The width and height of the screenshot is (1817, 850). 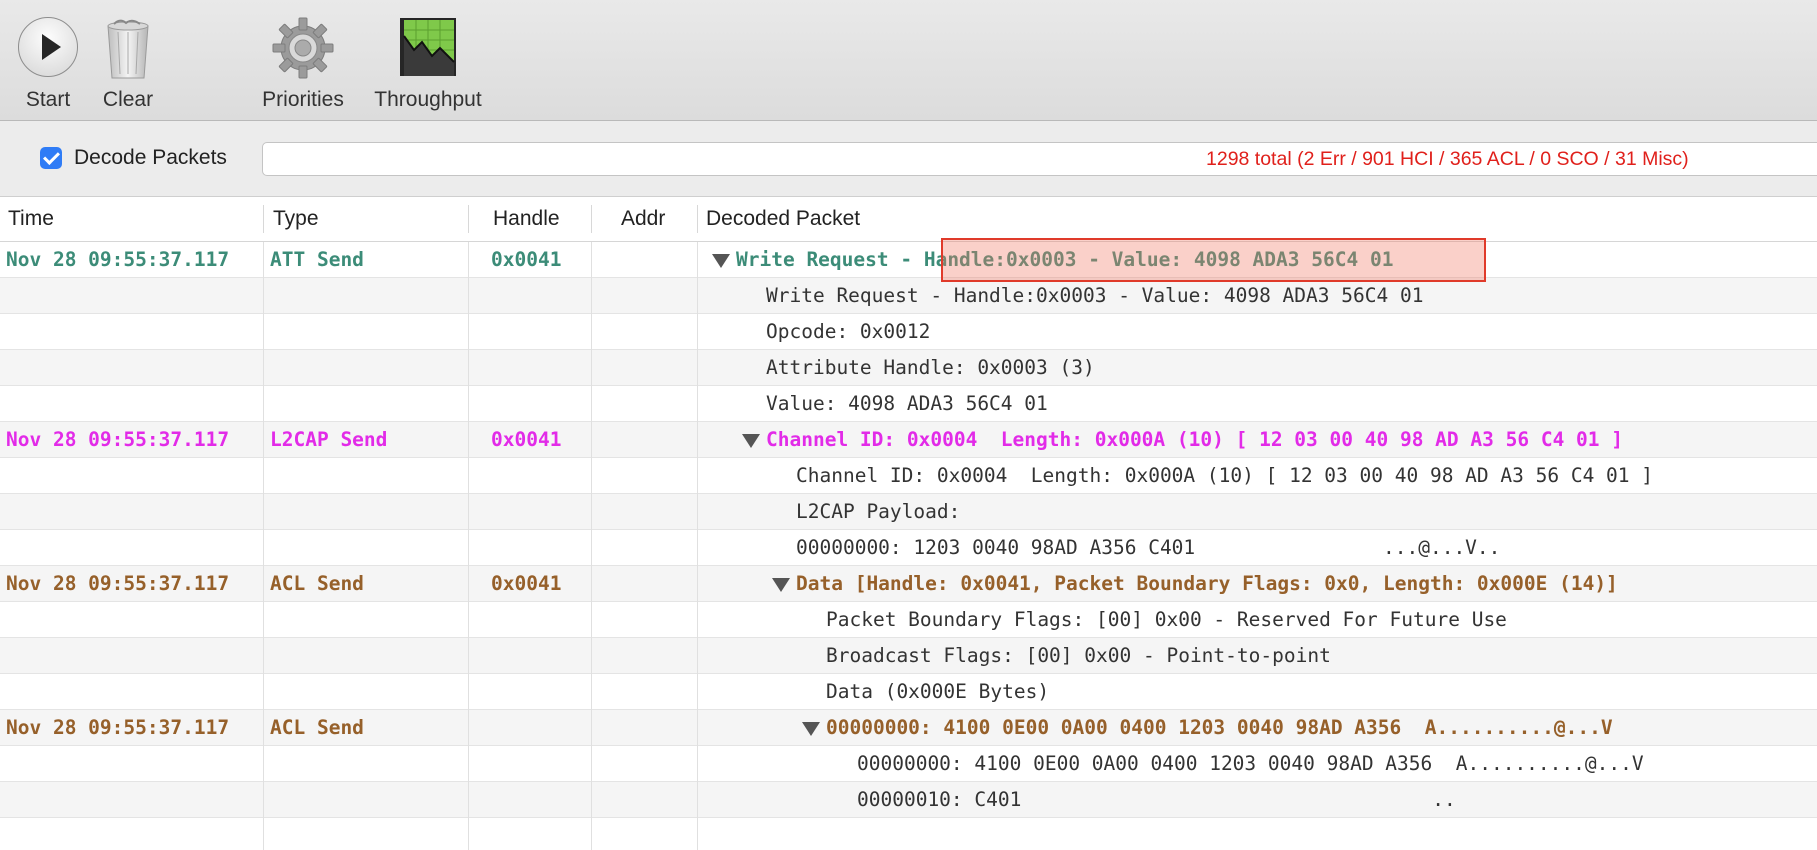 I want to click on table-row: Opcode: 0x0012, so click(x=908, y=332).